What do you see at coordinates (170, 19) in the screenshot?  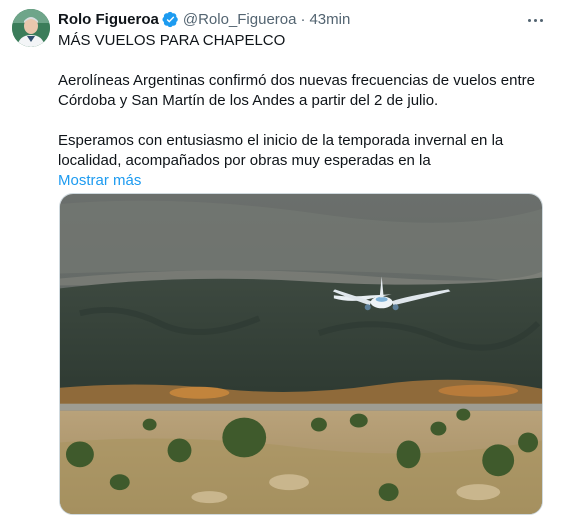 I see `verified-badge-icon` at bounding box center [170, 19].